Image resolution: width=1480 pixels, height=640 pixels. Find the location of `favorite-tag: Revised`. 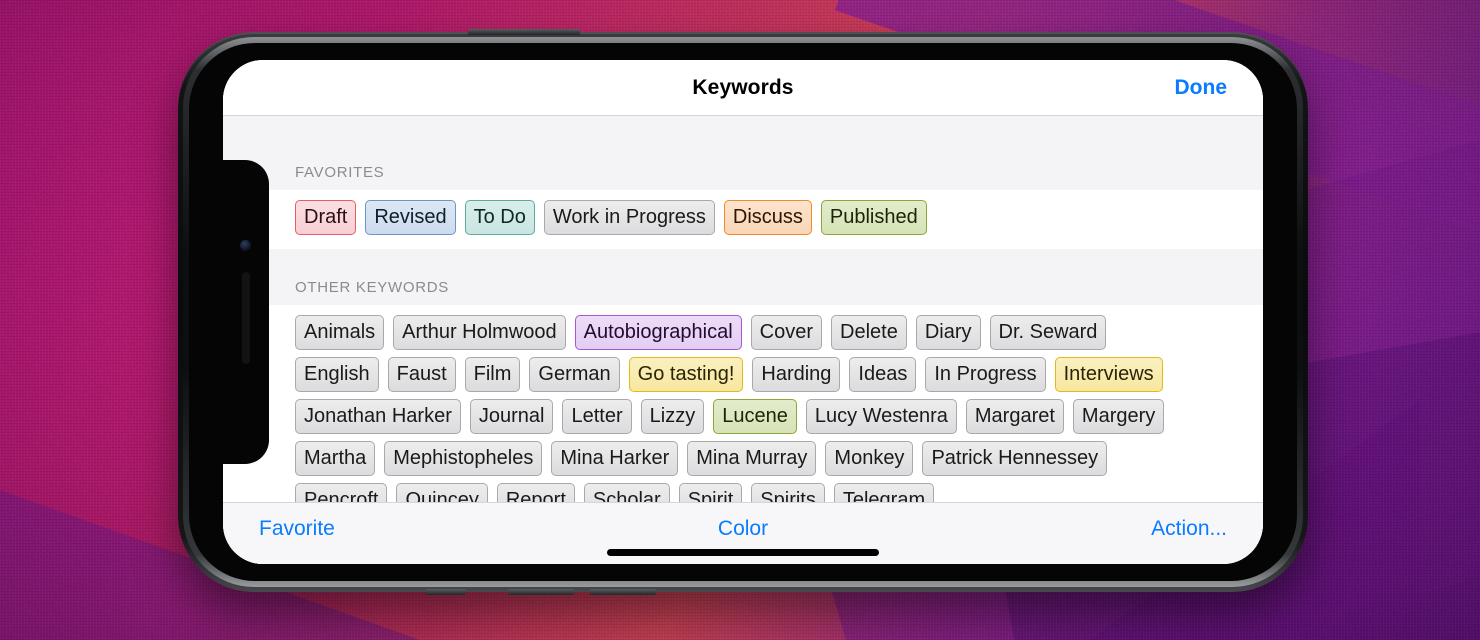

favorite-tag: Revised is located at coordinates (410, 217).